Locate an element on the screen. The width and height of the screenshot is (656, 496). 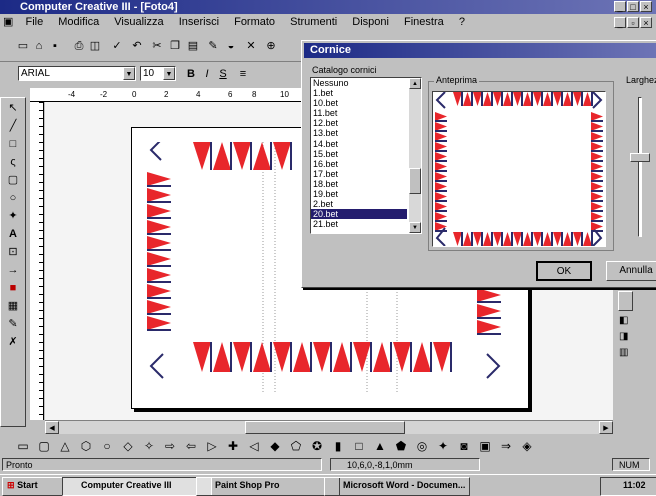
menu-inserisci: Inserisci is located at coordinates (199, 22).